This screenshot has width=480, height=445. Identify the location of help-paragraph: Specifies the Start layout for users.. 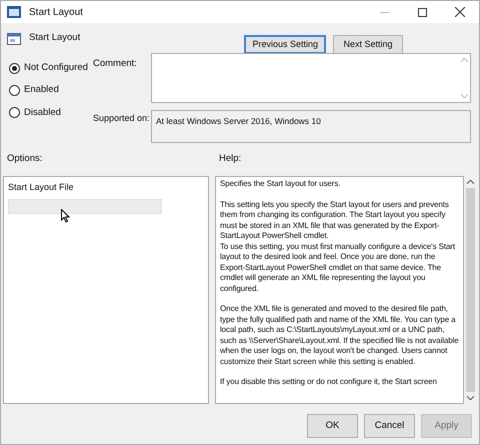
(281, 184).